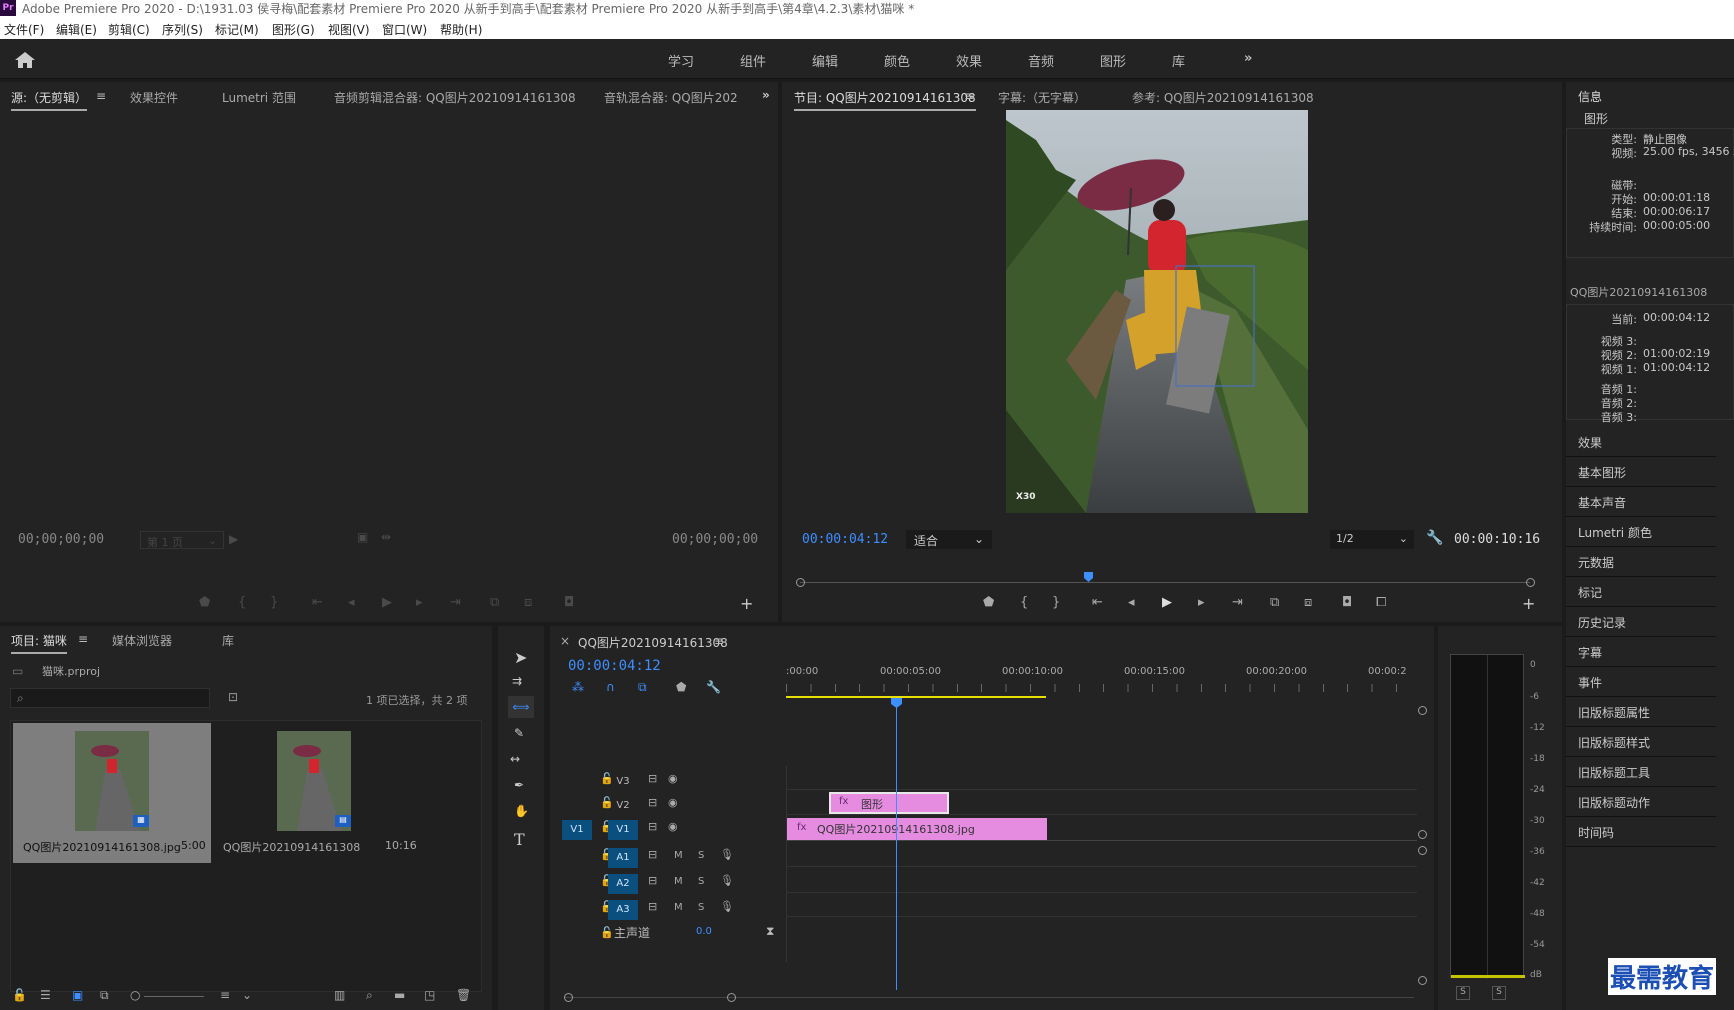  I want to click on panel-essential-graphics: 基本图形, so click(1641, 472).